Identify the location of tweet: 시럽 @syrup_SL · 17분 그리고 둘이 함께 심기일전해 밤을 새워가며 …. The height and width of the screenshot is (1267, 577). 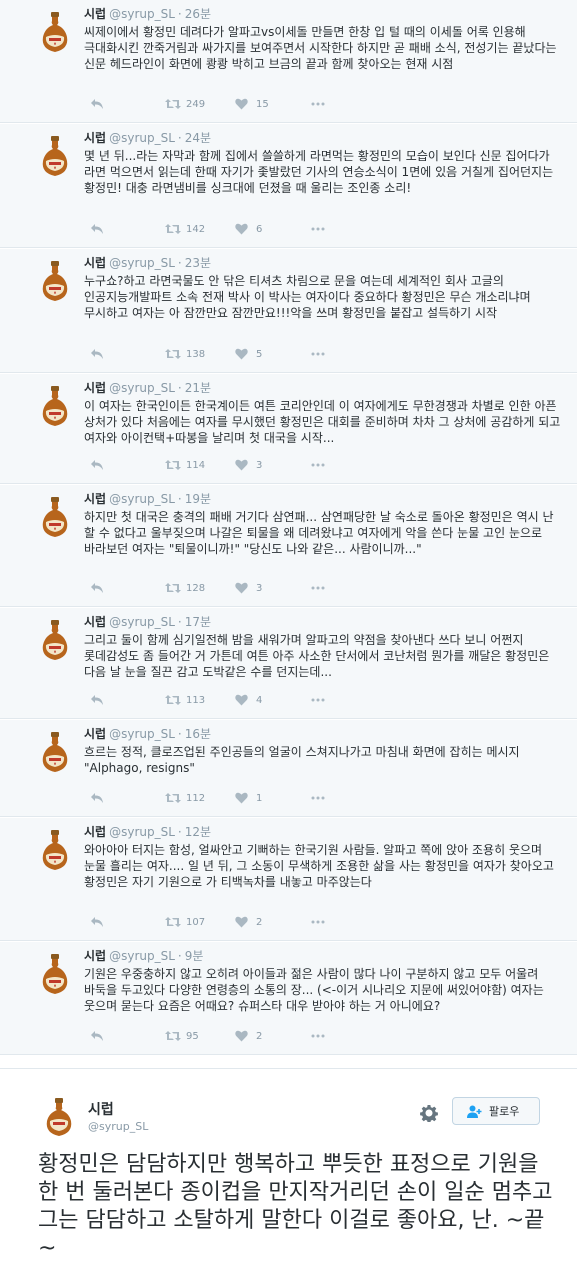
(288, 663).